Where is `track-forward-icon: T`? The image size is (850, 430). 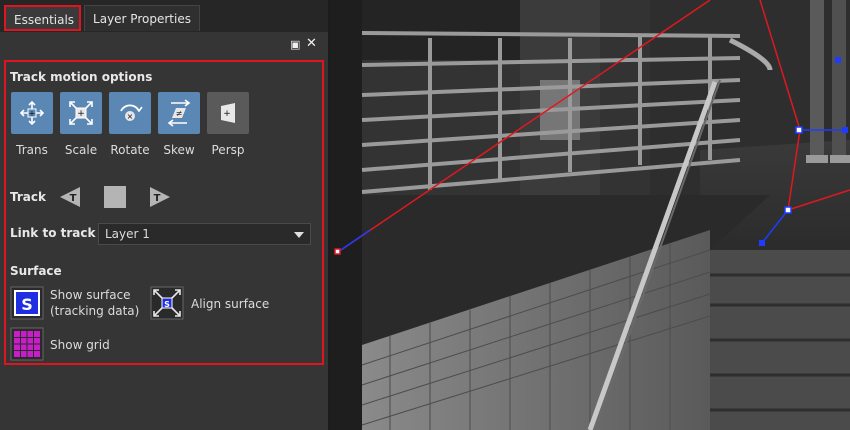 track-forward-icon: T is located at coordinates (160, 197).